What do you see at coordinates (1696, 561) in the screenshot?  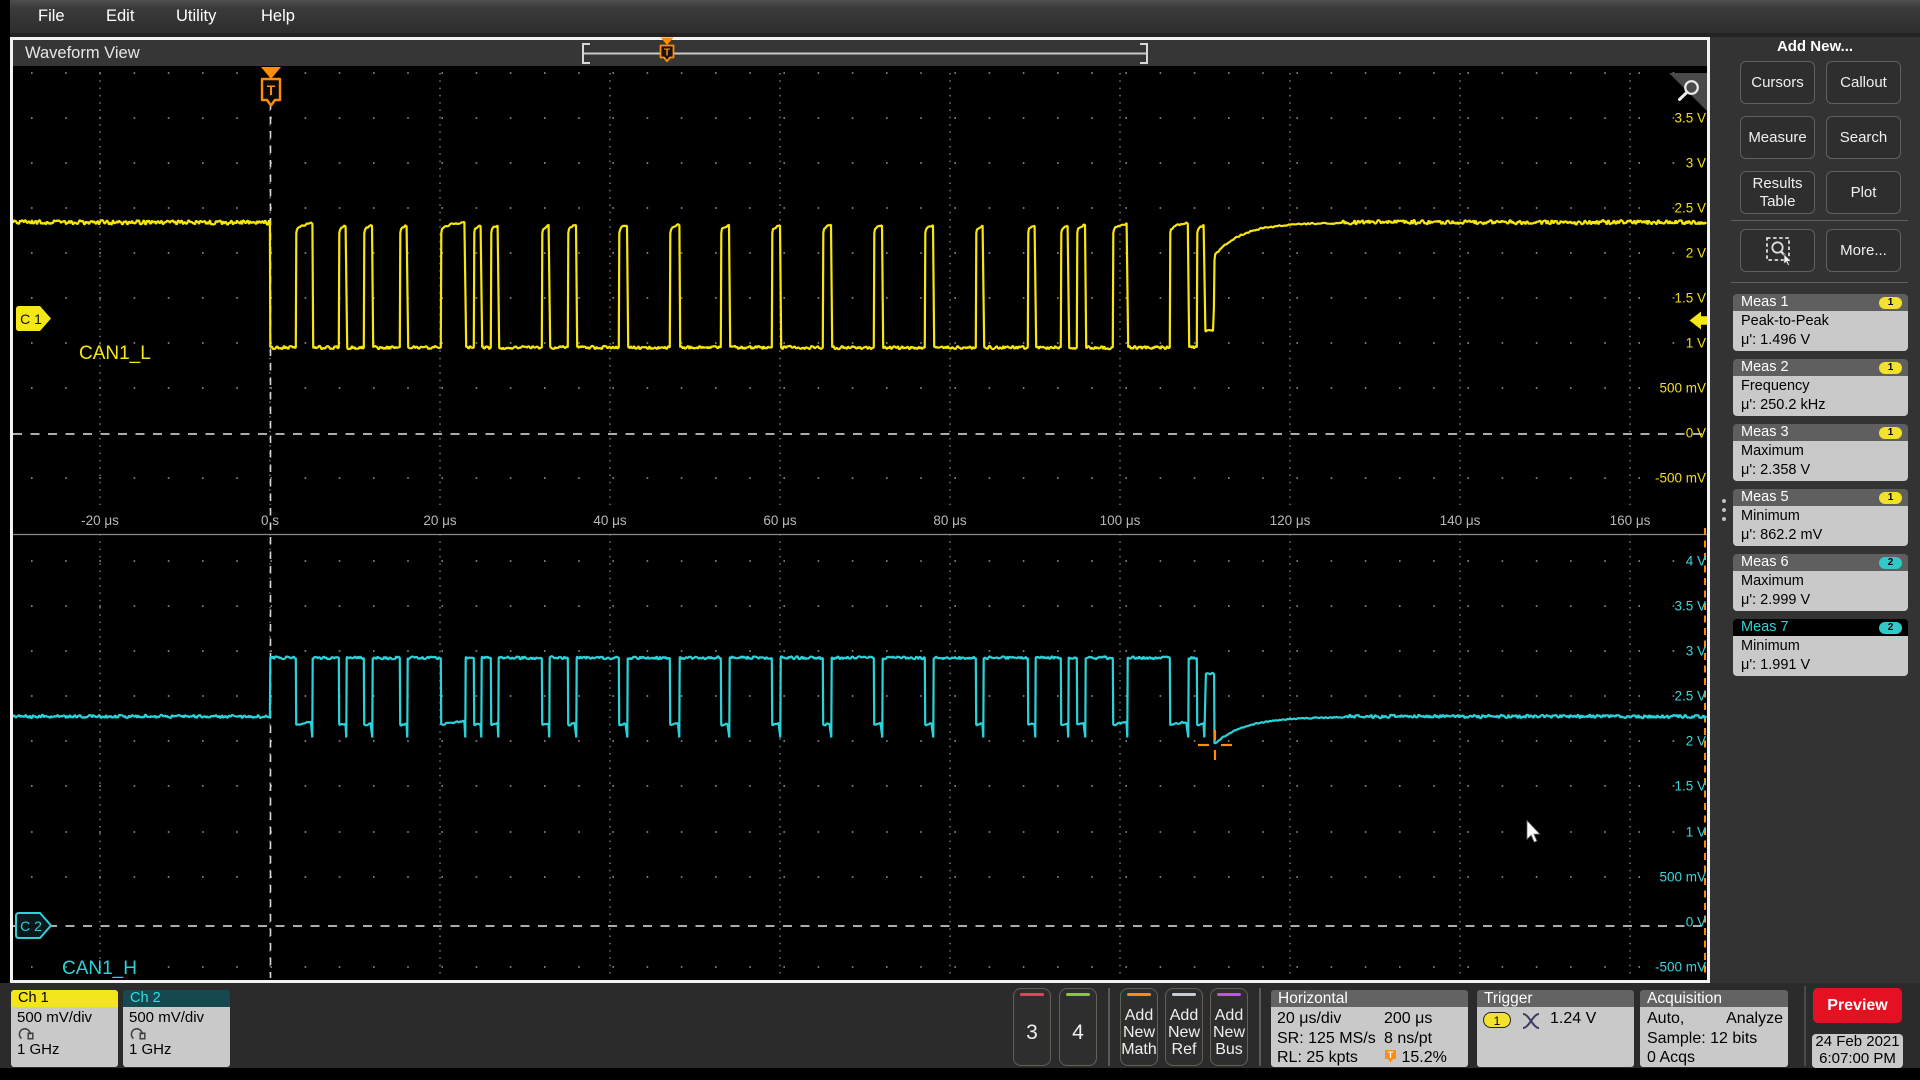 I see `svg-text: 4 V` at bounding box center [1696, 561].